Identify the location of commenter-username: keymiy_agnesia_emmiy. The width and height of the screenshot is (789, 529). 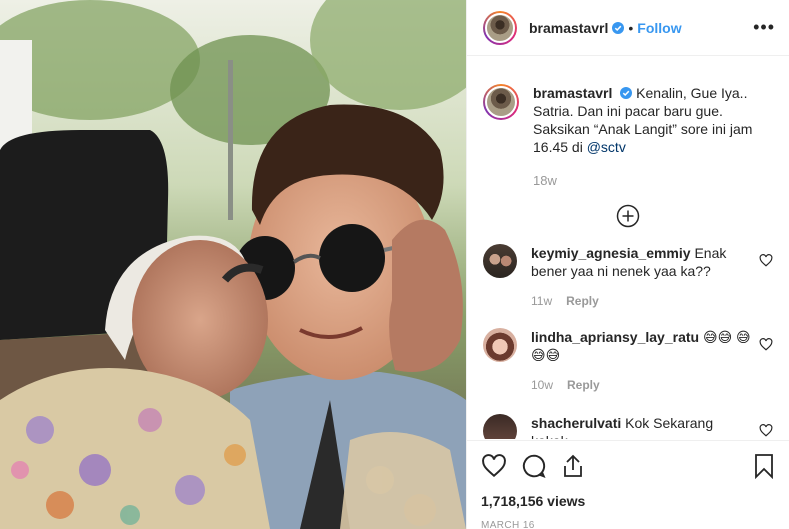
(611, 253).